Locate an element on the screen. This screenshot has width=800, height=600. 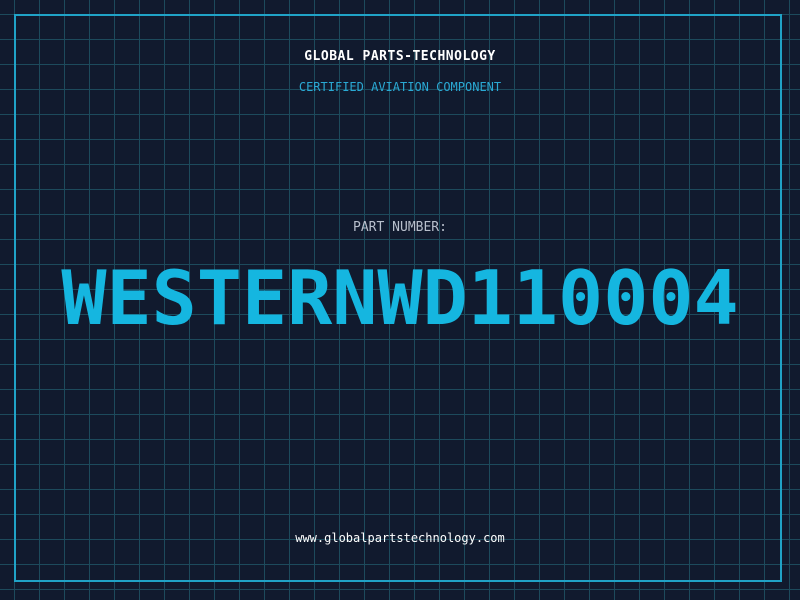
company-name: GLOBAL PARTS-TECHNOLOGY is located at coordinates (400, 56).